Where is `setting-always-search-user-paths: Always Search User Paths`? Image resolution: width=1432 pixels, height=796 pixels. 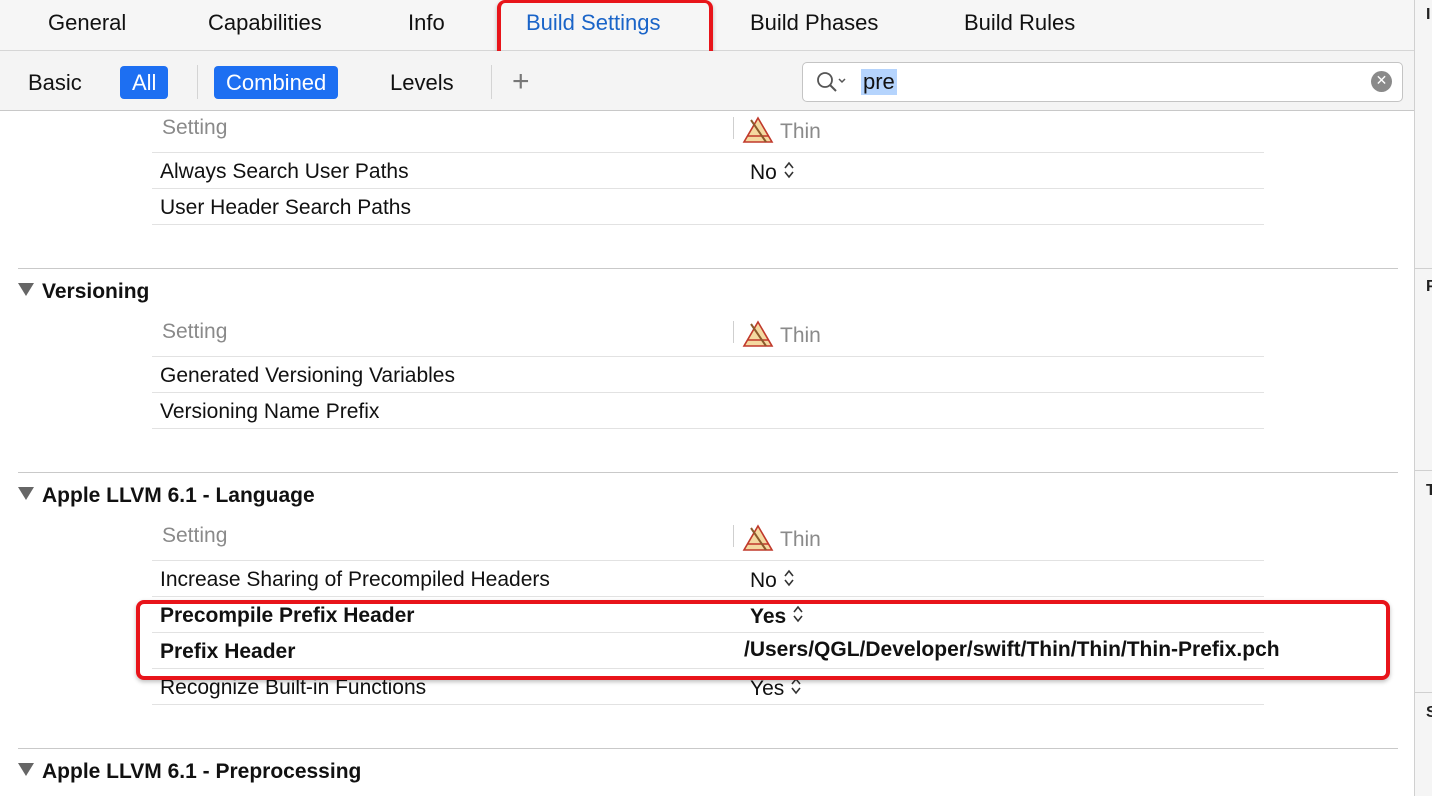
setting-always-search-user-paths: Always Search User Paths is located at coordinates (284, 172).